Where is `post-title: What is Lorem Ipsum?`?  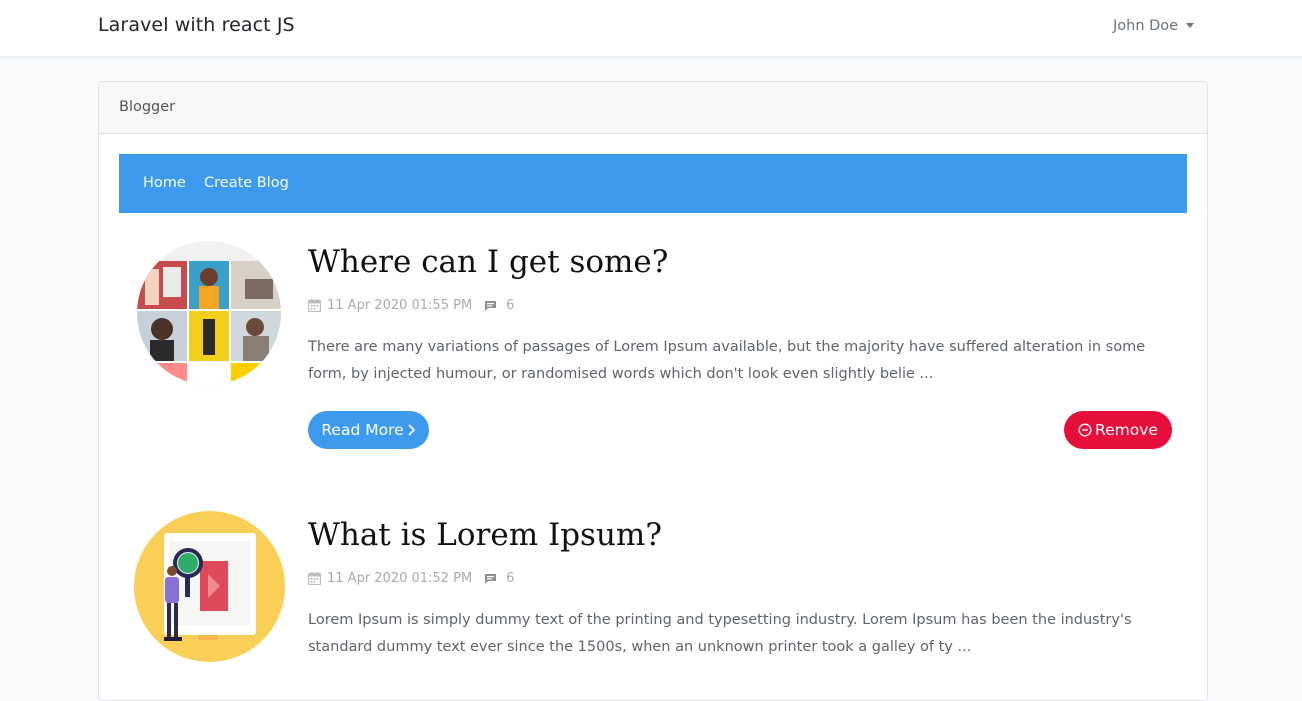 post-title: What is Lorem Ipsum? is located at coordinates (485, 535).